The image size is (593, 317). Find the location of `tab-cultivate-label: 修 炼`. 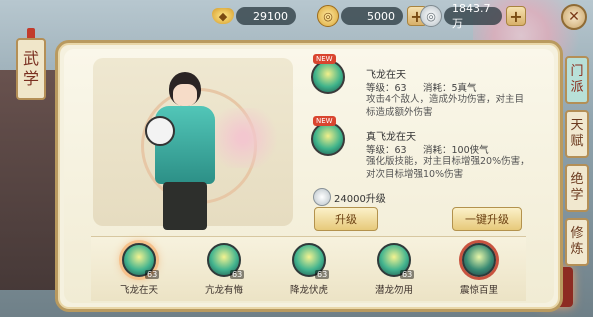

tab-cultivate-label: 修 炼 is located at coordinates (577, 241).